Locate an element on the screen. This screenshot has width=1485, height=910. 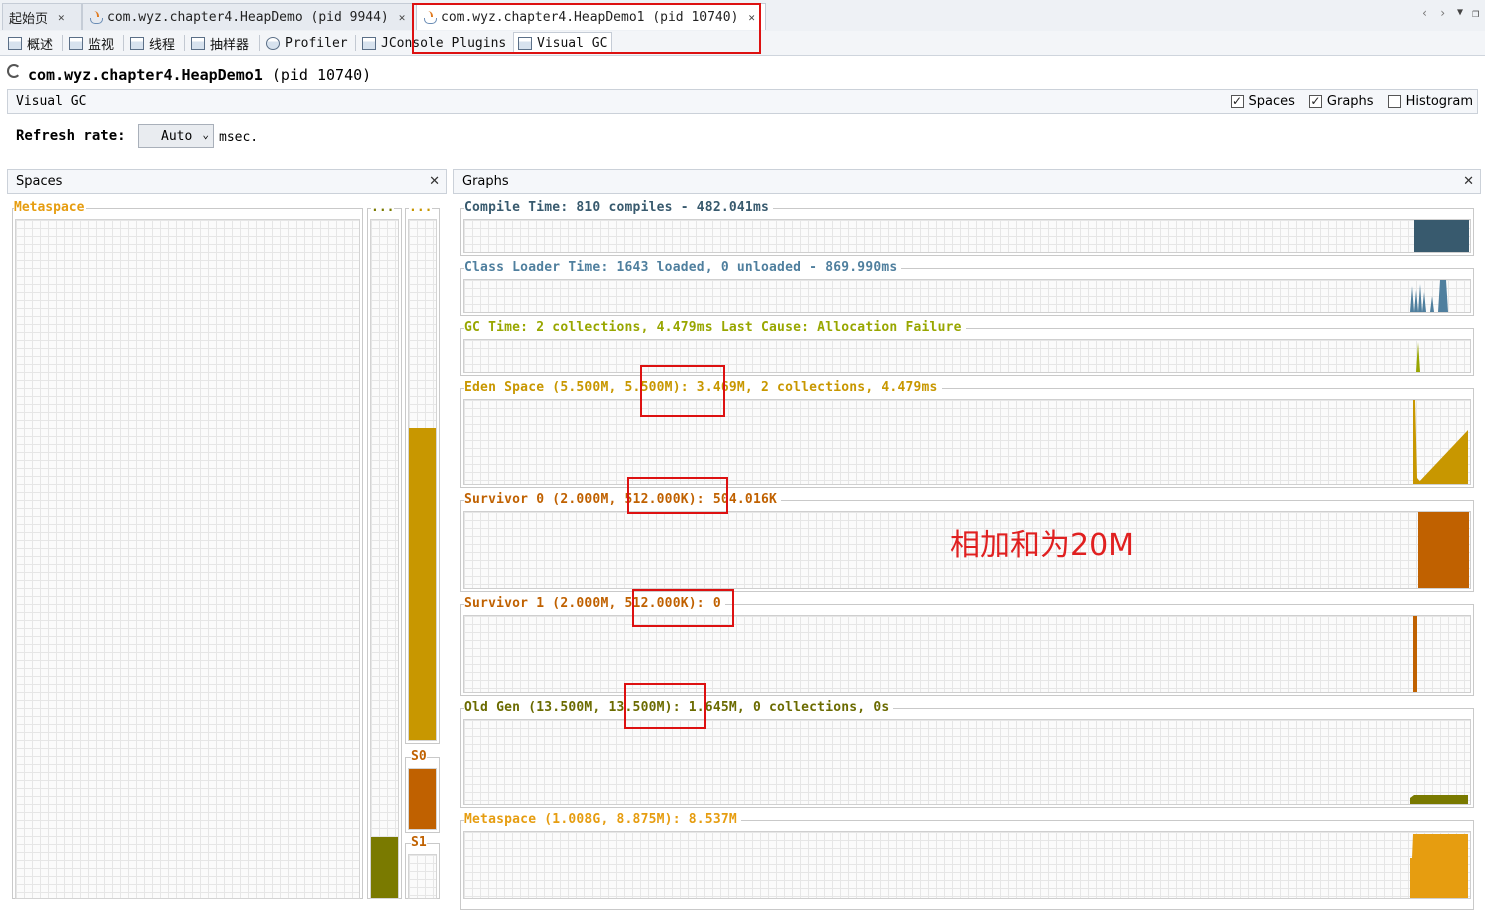
s0-fill is located at coordinates (422, 799).